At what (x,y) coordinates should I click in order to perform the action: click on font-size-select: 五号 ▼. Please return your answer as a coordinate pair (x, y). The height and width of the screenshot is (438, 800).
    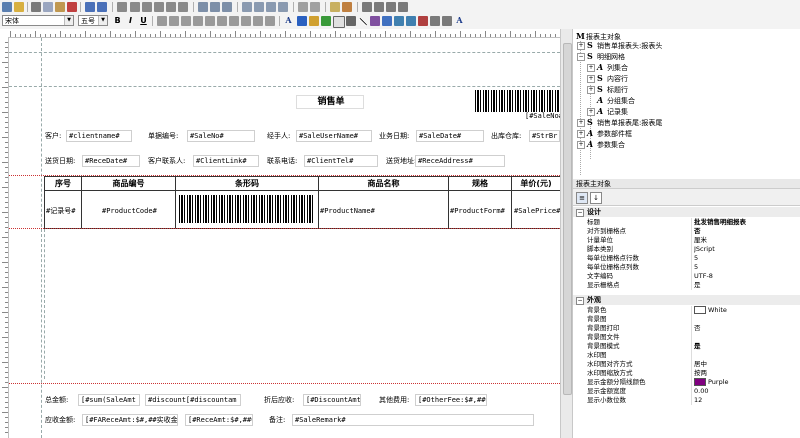
    Looking at the image, I should click on (93, 20).